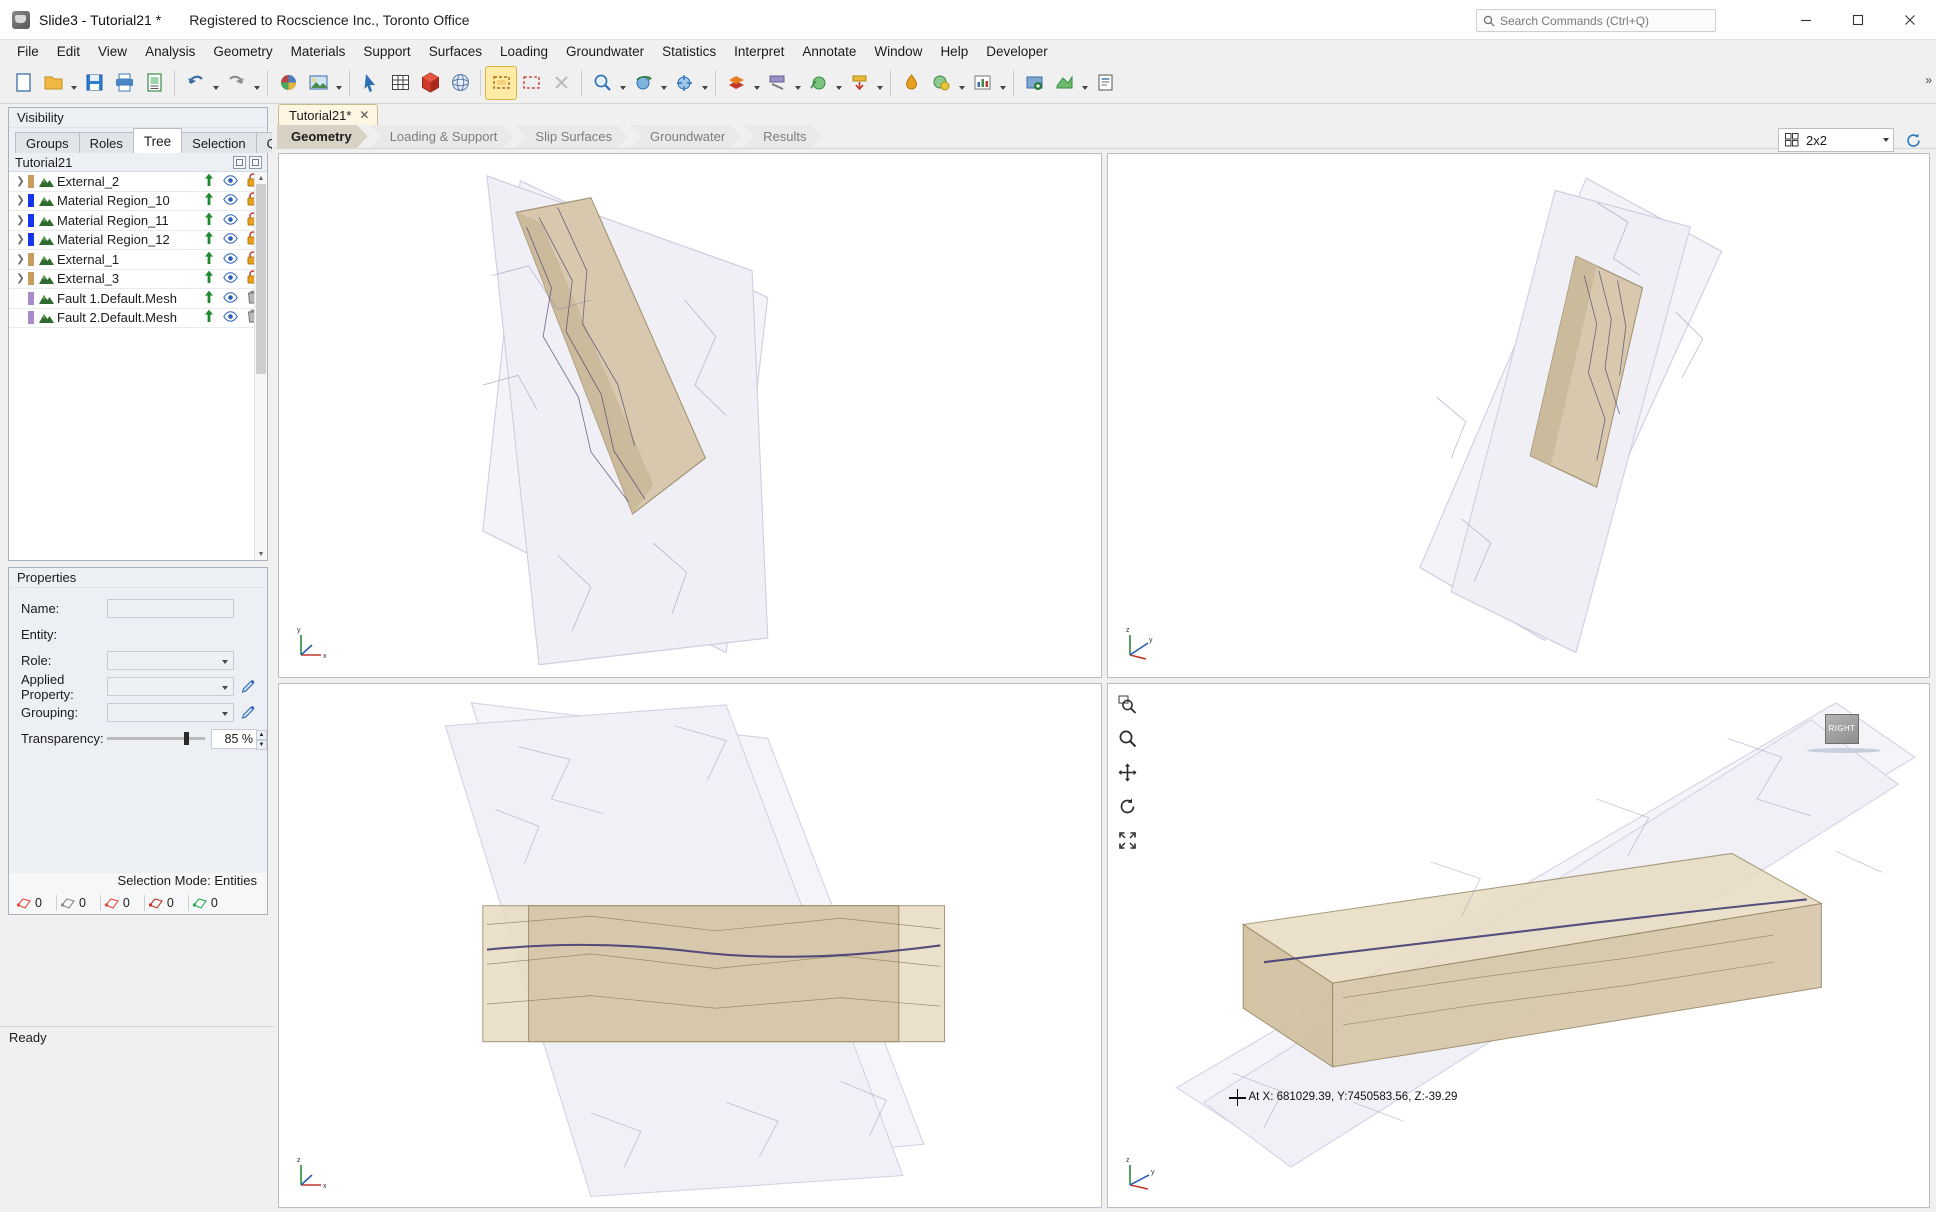 The image size is (1936, 1212). I want to click on tab-groups: Groups, so click(47, 142).